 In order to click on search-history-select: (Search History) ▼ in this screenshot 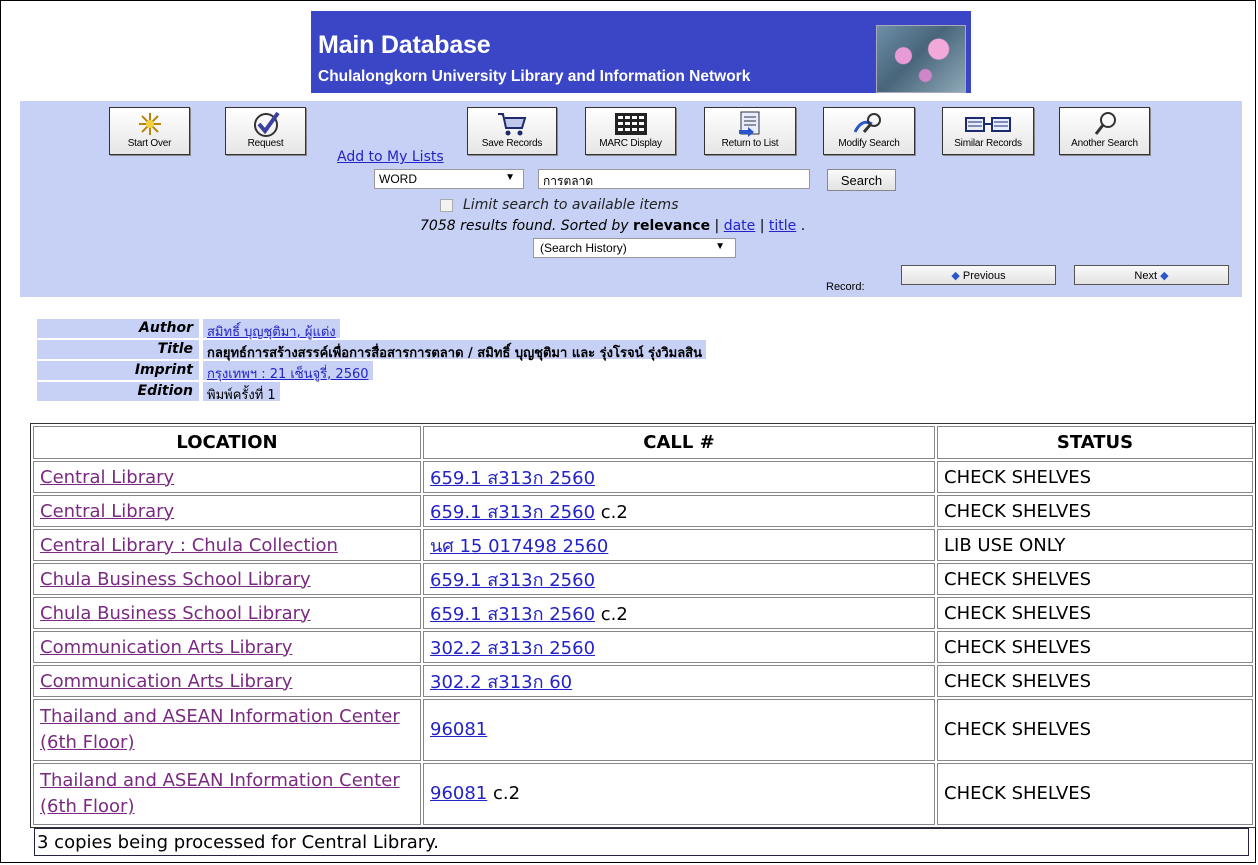, I will do `click(634, 248)`.